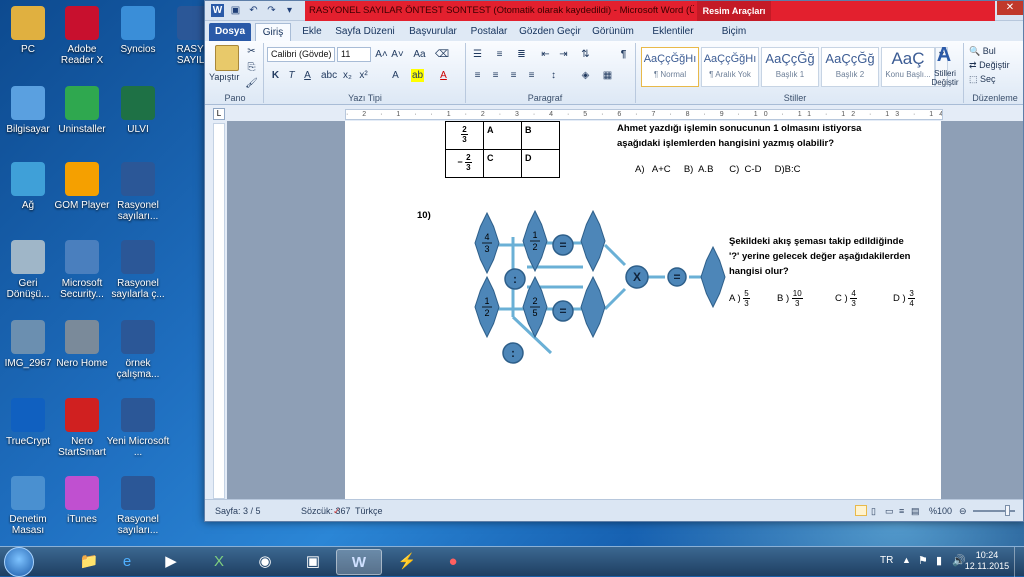  I want to click on text-effects-icon: A, so click(395, 75).